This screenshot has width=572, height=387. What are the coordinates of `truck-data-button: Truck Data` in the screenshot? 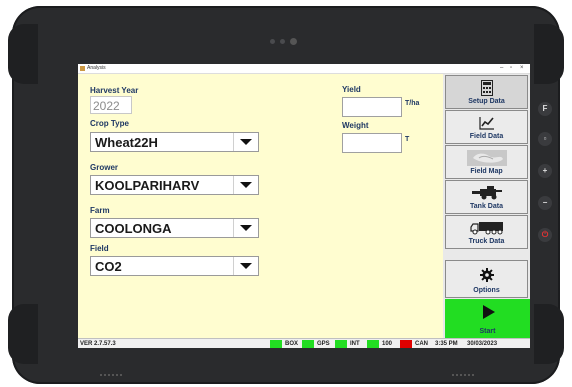 It's located at (486, 232).